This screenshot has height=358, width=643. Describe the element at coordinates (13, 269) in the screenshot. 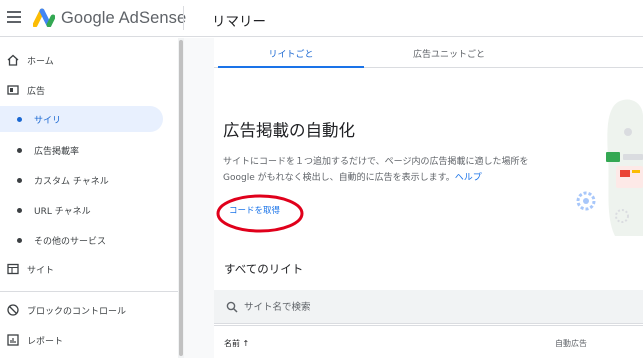

I see `sites-icon` at that location.